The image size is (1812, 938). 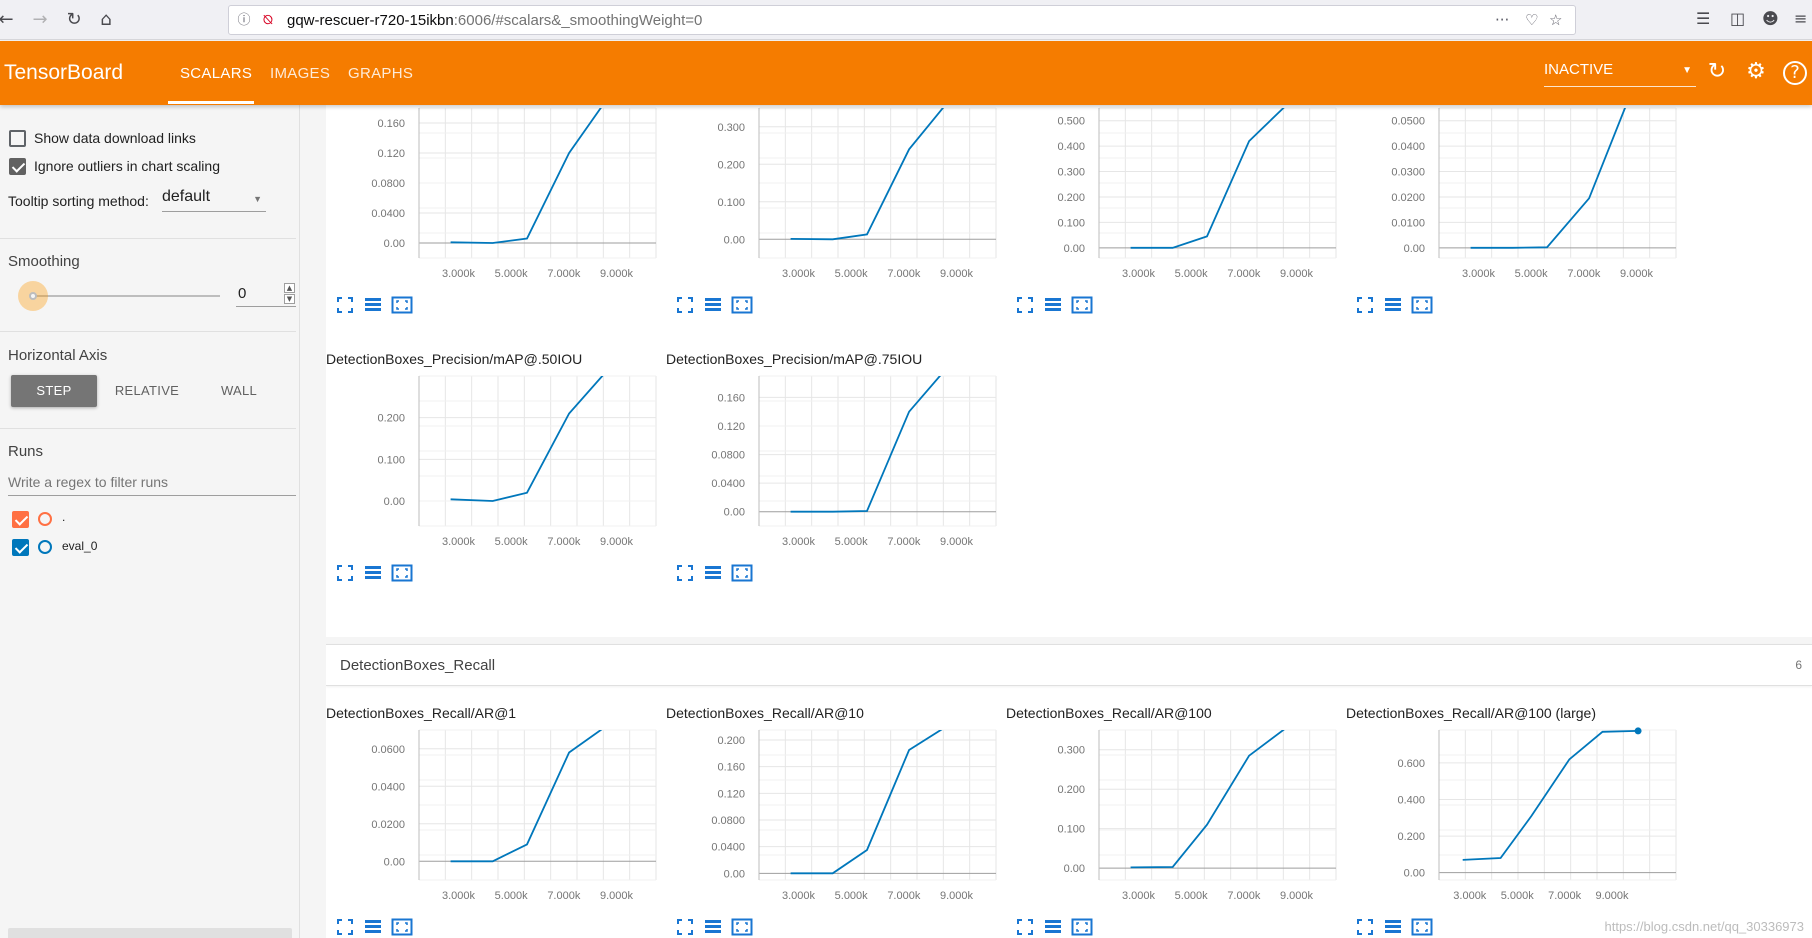 I want to click on help-icon: ?, so click(x=1795, y=73).